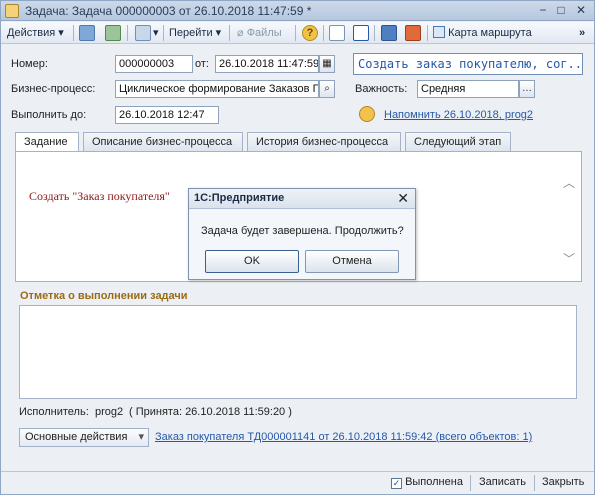 The width and height of the screenshot is (595, 495). What do you see at coordinates (490, 33) in the screenshot?
I see `route-map-label: Карта маршрута` at bounding box center [490, 33].